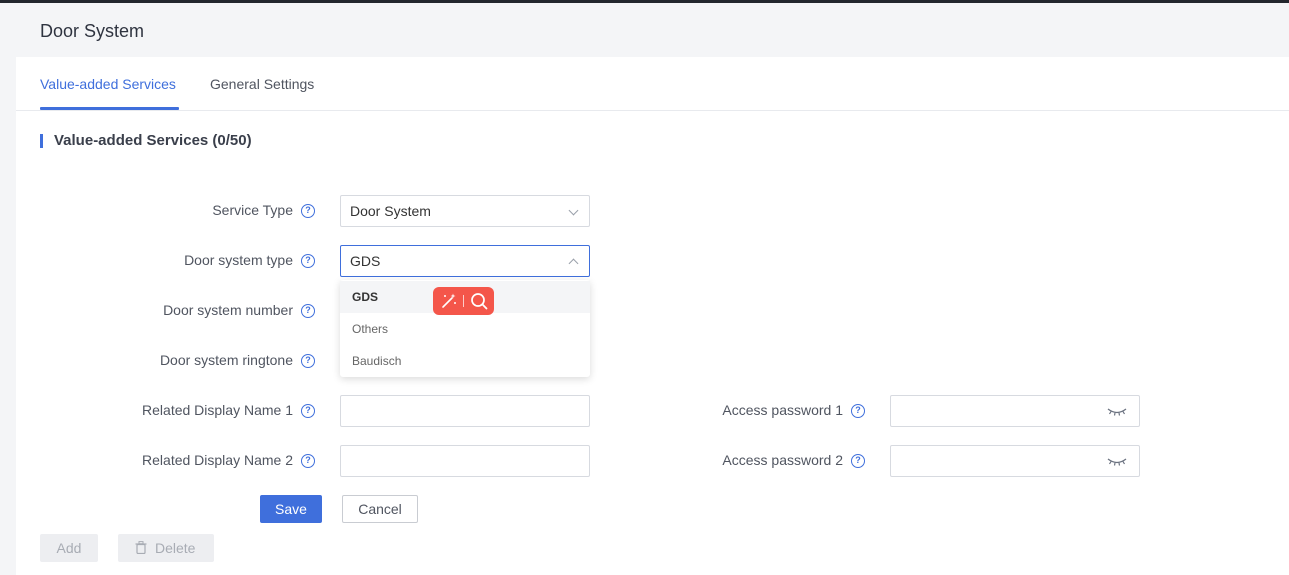 The image size is (1289, 575). Describe the element at coordinates (308, 311) in the screenshot. I see `door-system-number-help-icon: ?` at that location.